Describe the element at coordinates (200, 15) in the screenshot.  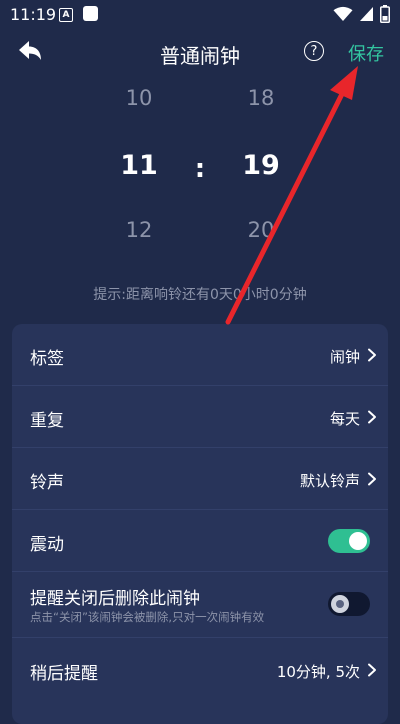
I see `status-bar: 11:19 A` at that location.